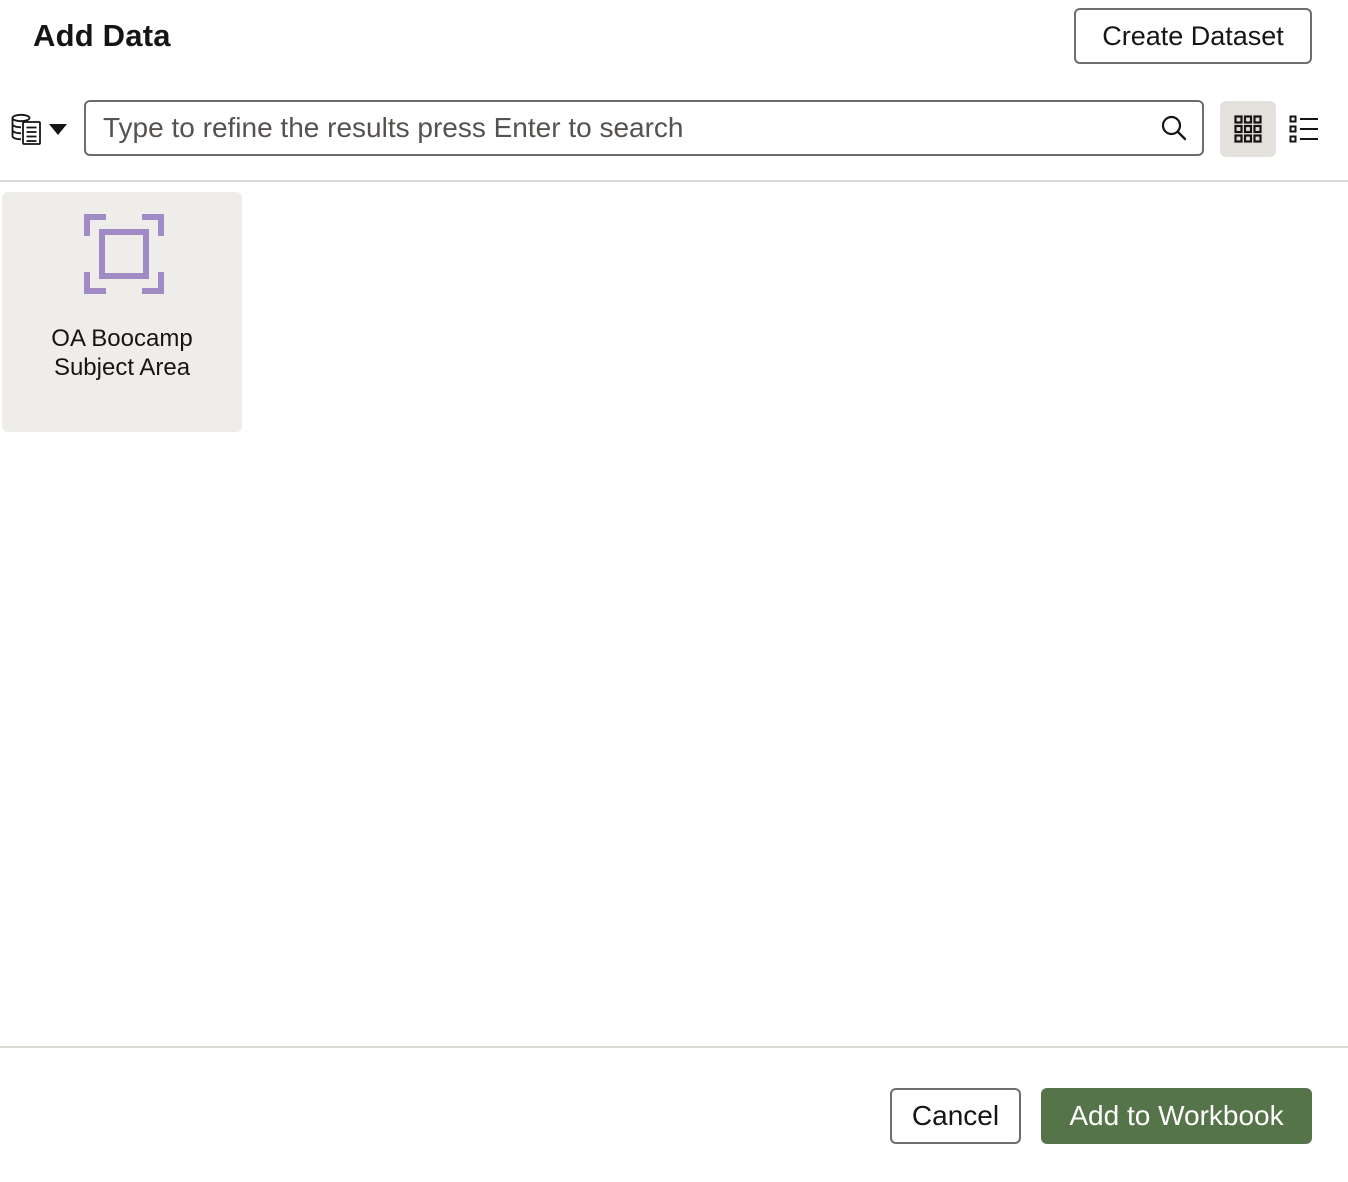 This screenshot has width=1348, height=1182. I want to click on dialog-title: Add Data, so click(102, 35).